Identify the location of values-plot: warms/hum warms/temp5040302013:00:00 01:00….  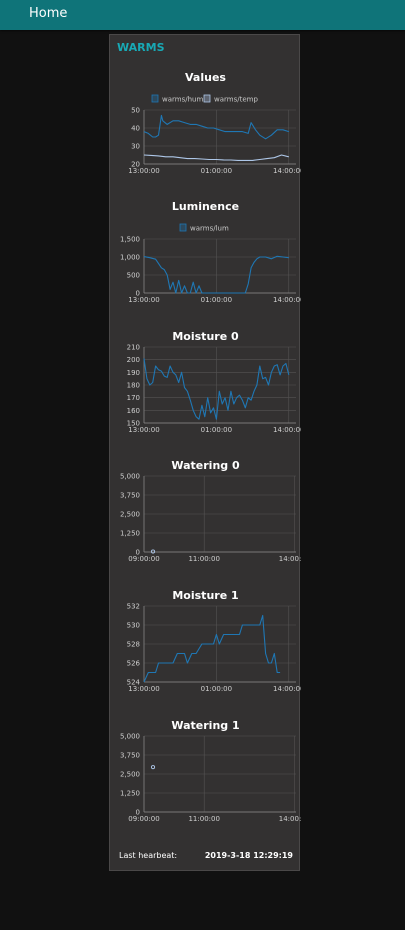
(216, 134).